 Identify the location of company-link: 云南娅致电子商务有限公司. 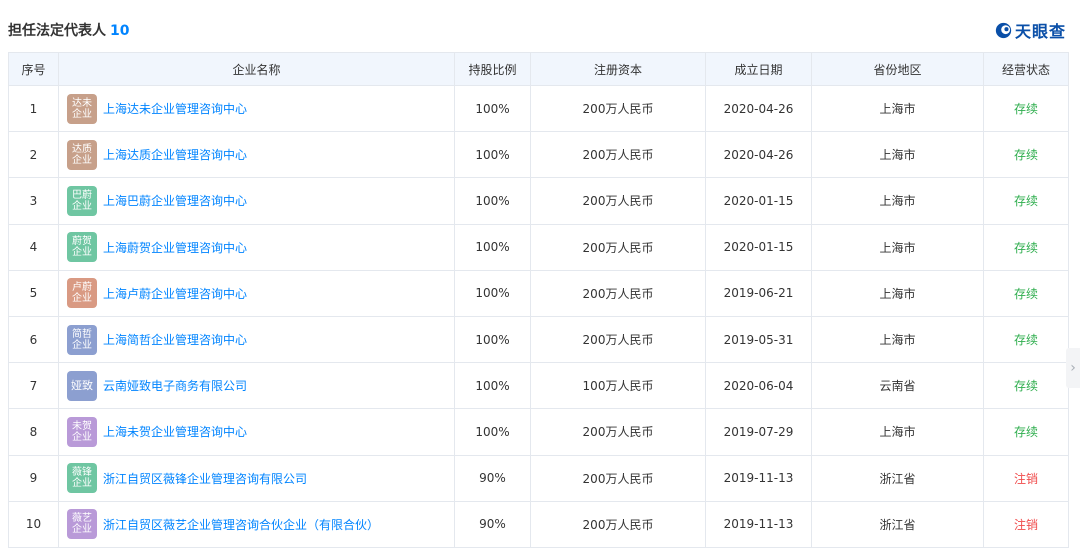
(175, 385).